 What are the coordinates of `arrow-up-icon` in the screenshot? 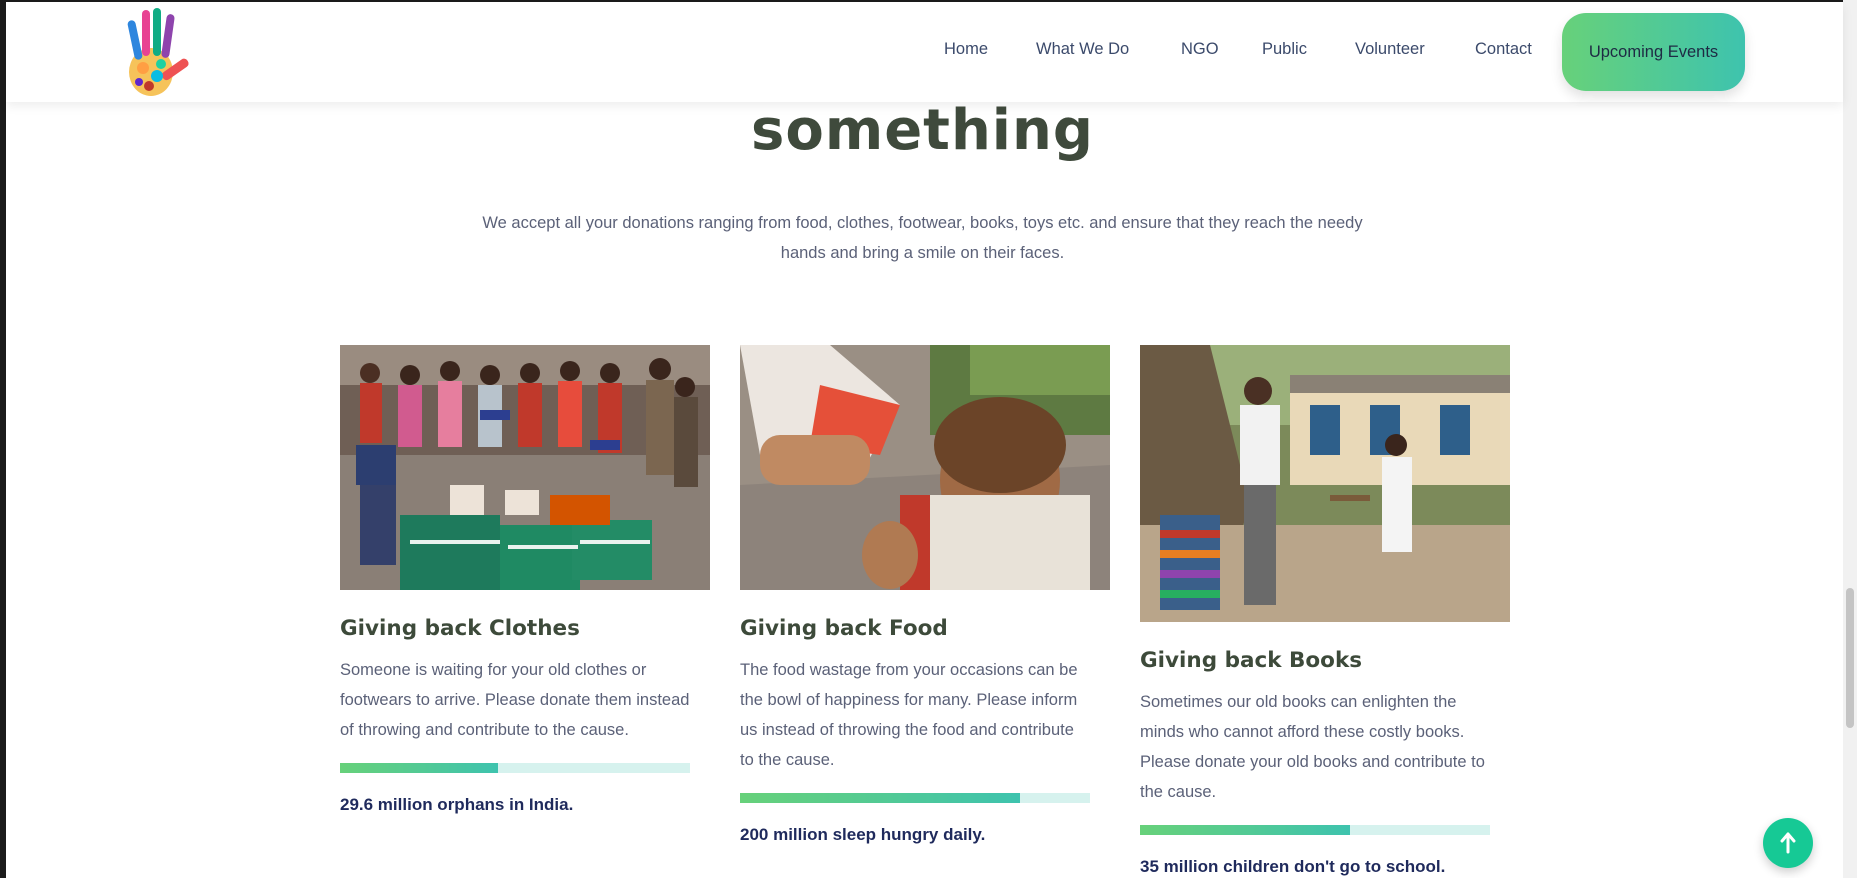 It's located at (1788, 843).